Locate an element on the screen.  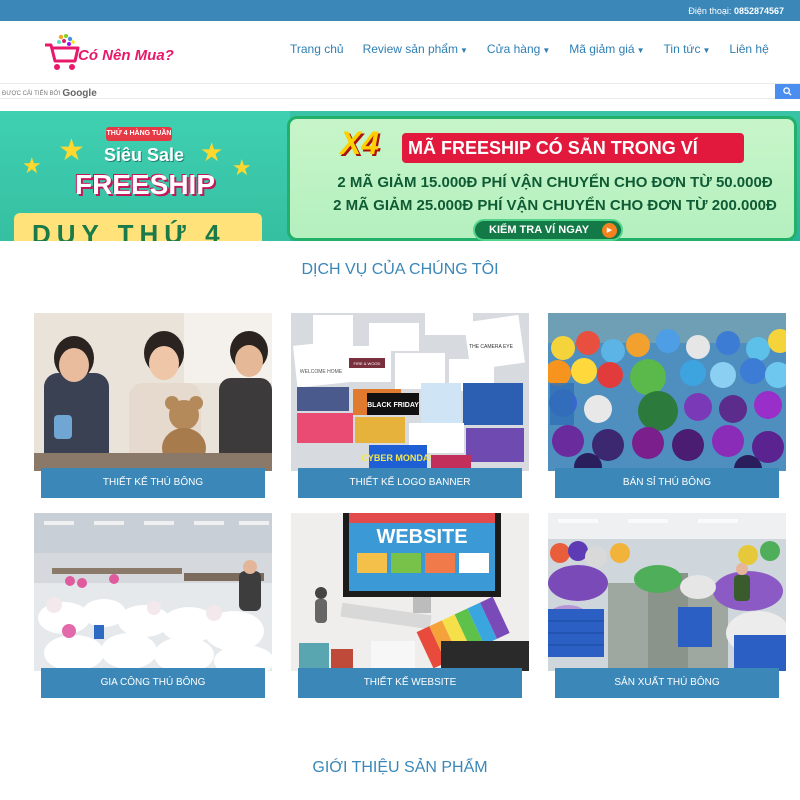
service-image-toy-outsourcing is located at coordinates (153, 592).